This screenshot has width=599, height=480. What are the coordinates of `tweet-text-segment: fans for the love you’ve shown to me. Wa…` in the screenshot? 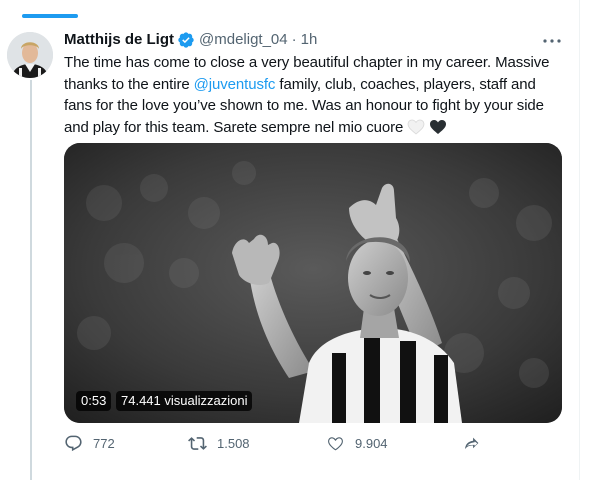 It's located at (304, 105).